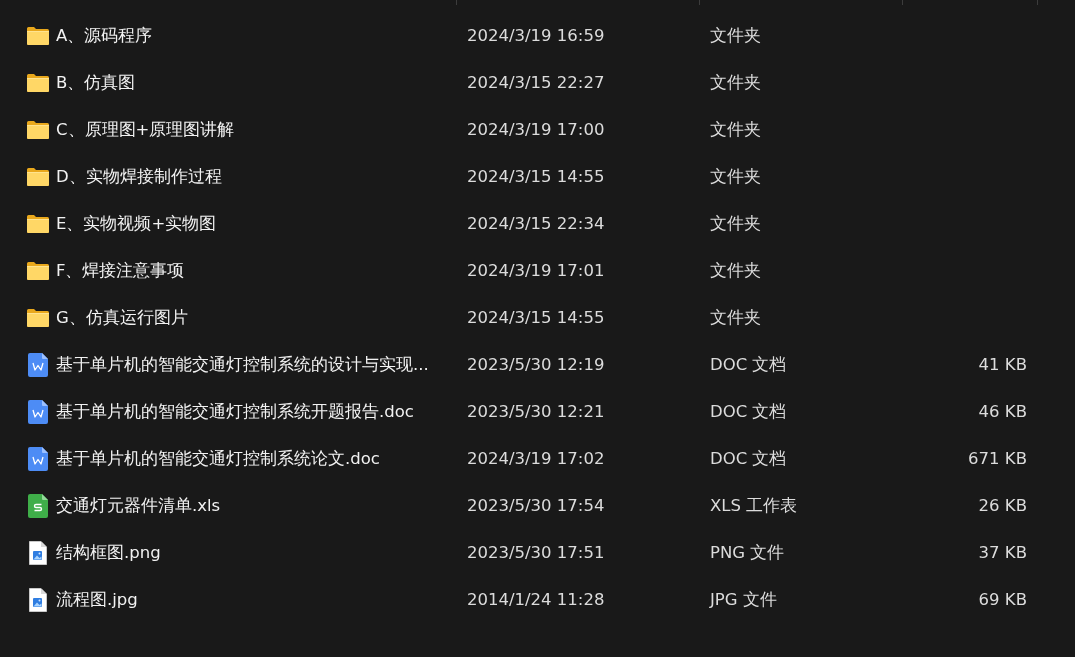  Describe the element at coordinates (536, 599) in the screenshot. I see `modified-date: 2014/1/24 11:28` at that location.